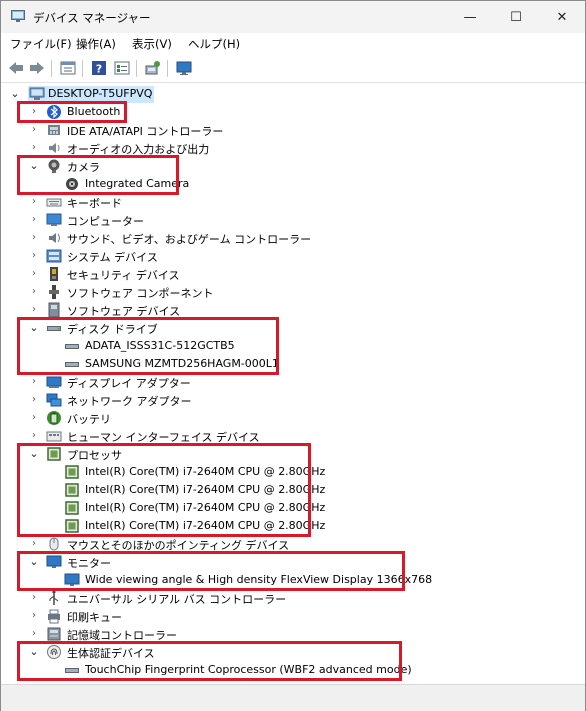 The width and height of the screenshot is (586, 711). What do you see at coordinates (214, 44) in the screenshot?
I see `menu-help: ヘルプ(H)` at bounding box center [214, 44].